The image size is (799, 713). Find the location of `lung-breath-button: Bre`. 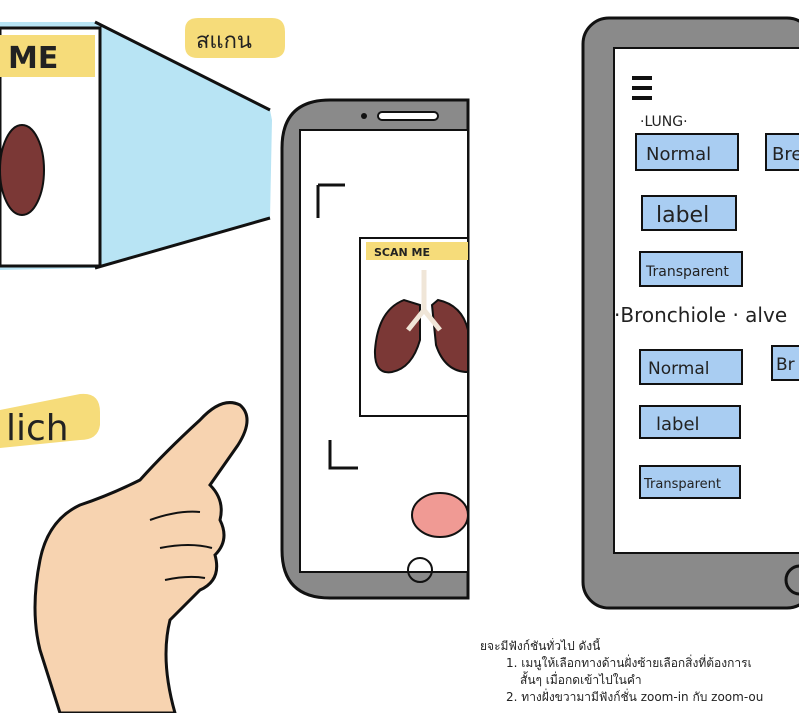

lung-breath-button: Bre is located at coordinates (782, 152).